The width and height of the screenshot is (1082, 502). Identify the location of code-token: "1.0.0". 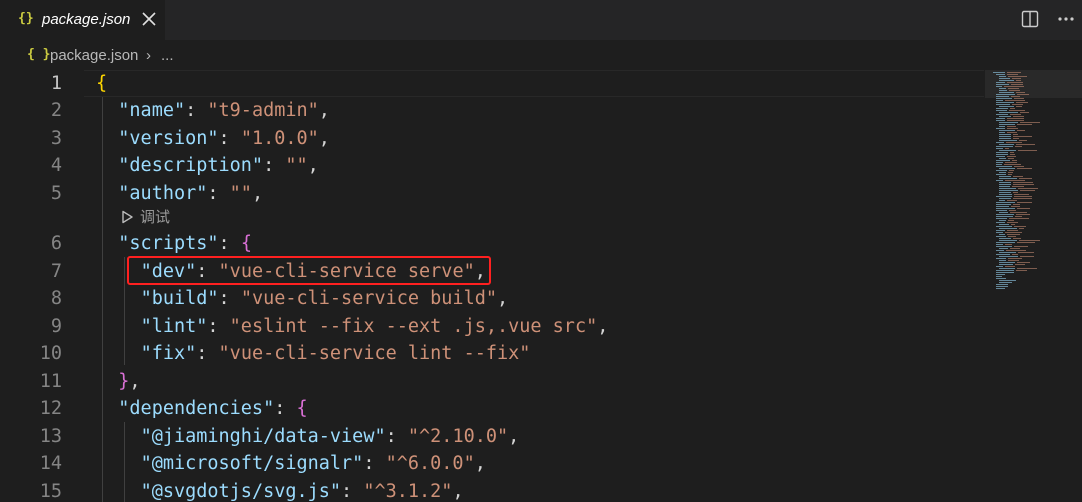
(279, 138).